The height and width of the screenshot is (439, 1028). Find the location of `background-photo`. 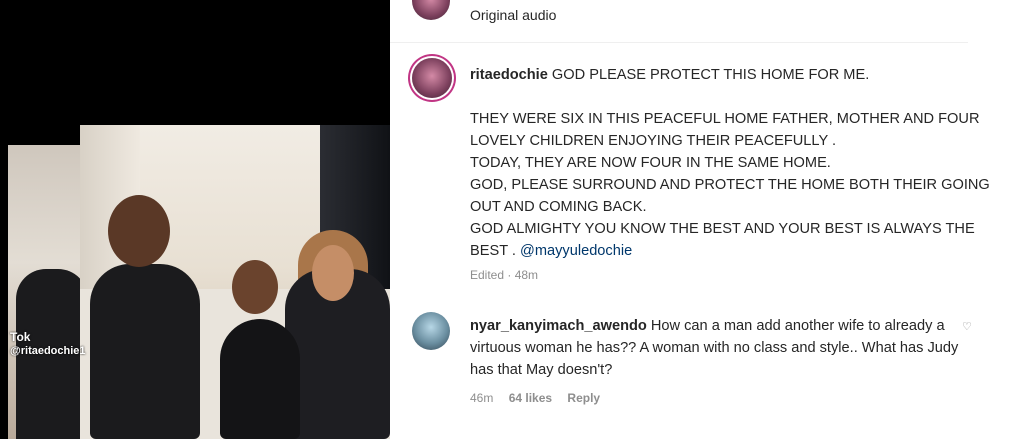

background-photo is located at coordinates (48, 292).